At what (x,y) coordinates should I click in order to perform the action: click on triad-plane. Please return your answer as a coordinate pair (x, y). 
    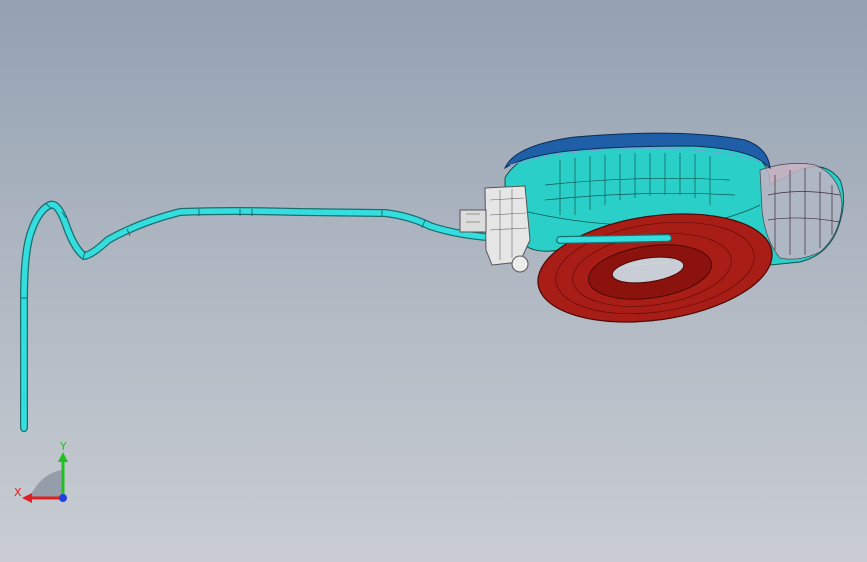
    Looking at the image, I should click on (46, 484).